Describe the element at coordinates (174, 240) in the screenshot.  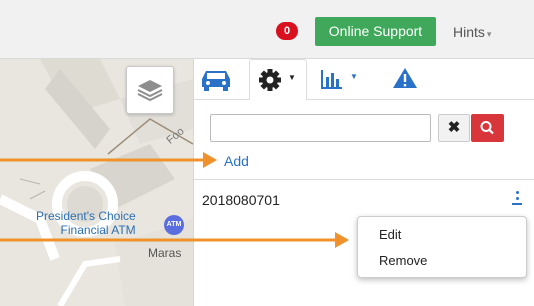
I see `arrow-to-menu` at that location.